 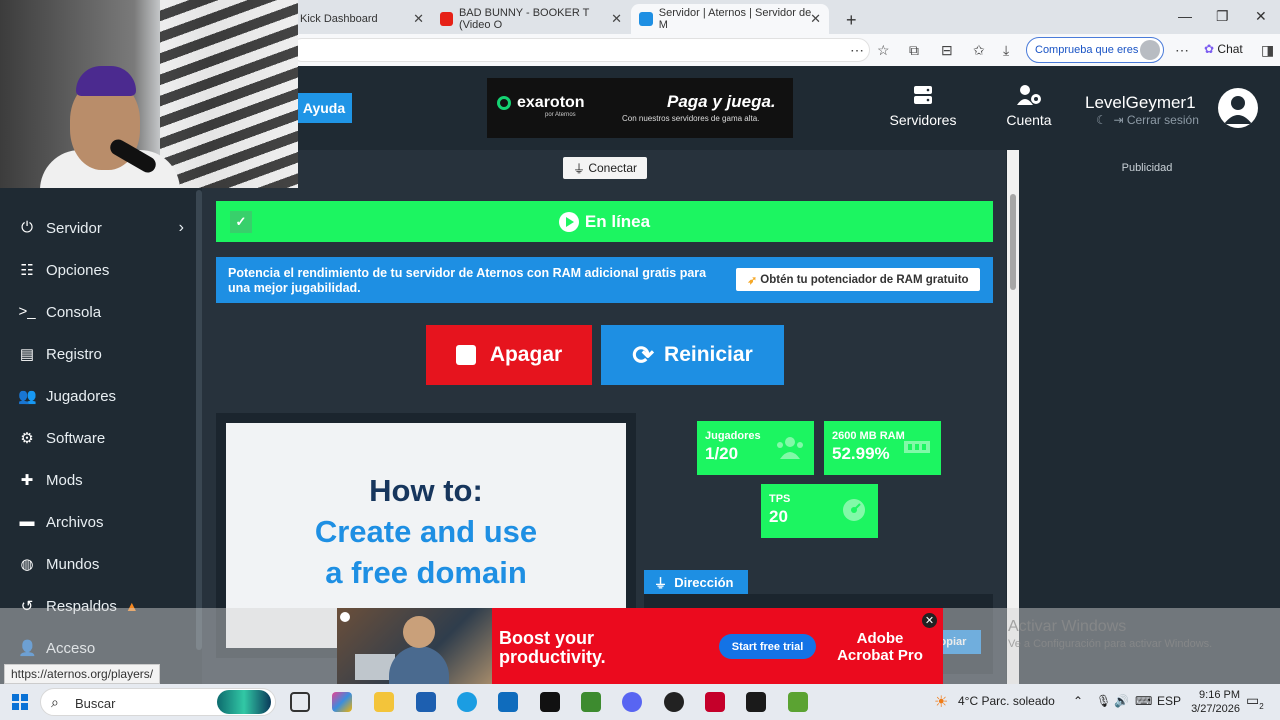 I want to click on verify-label: Comprueba que eres tú, so click(x=1093, y=50).